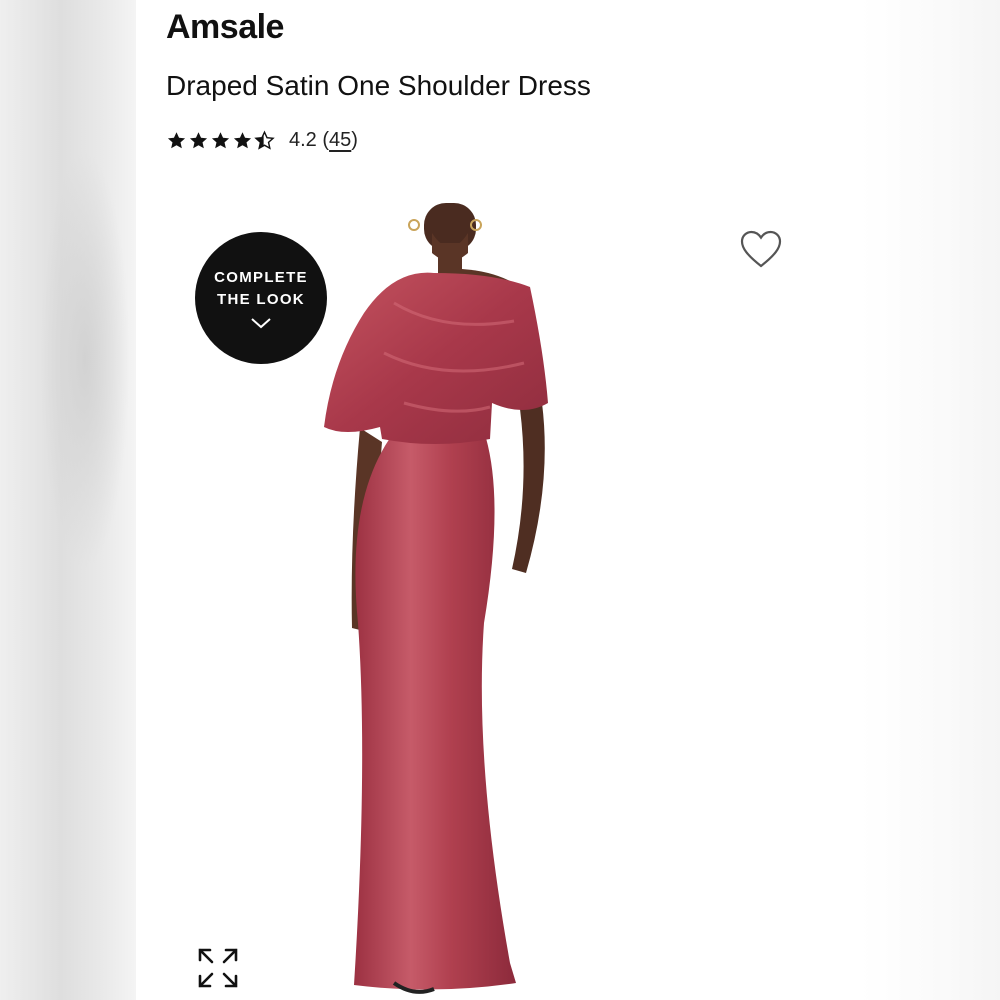 The image size is (1000, 1000). I want to click on model-right-arm, so click(528, 488).